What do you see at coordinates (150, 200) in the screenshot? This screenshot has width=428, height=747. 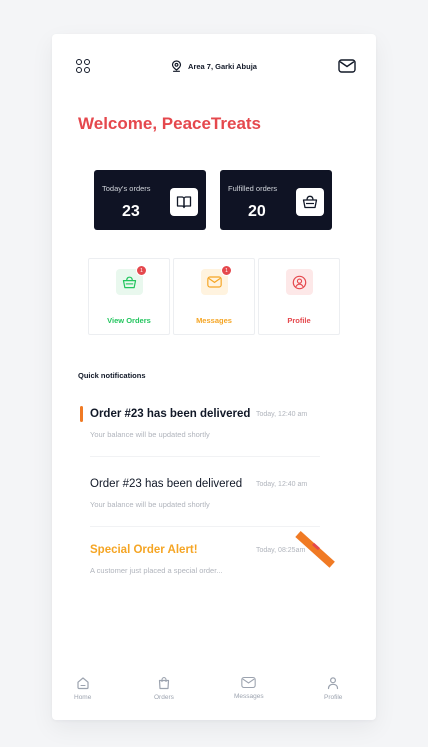 I see `stat-card-todays-orders: Today's orders 23` at bounding box center [150, 200].